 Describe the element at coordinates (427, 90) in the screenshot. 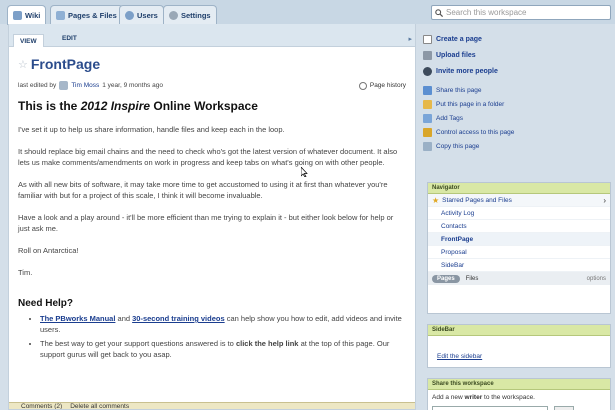

I see `share-icon` at that location.